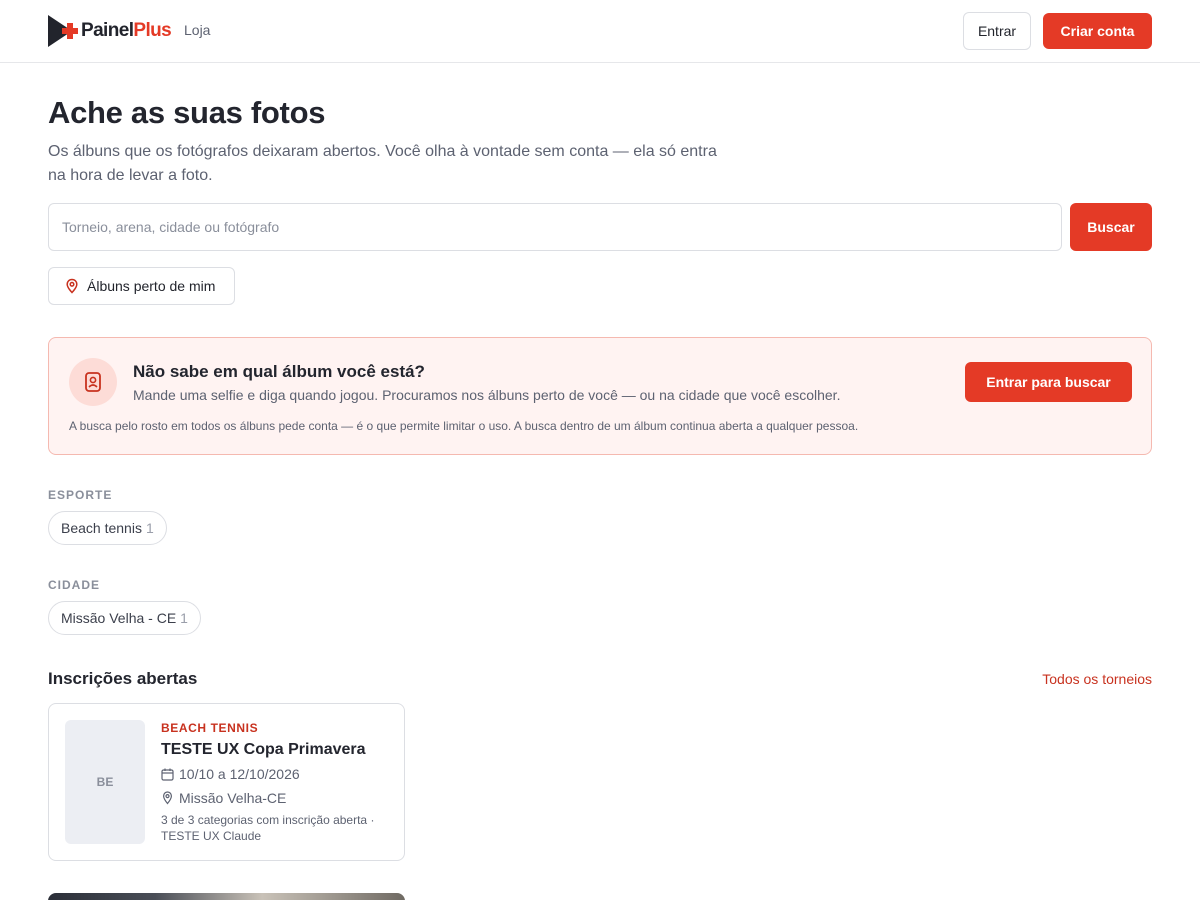 The image size is (1200, 900). I want to click on tournament-location-text: Missão Velha-CE, so click(233, 798).